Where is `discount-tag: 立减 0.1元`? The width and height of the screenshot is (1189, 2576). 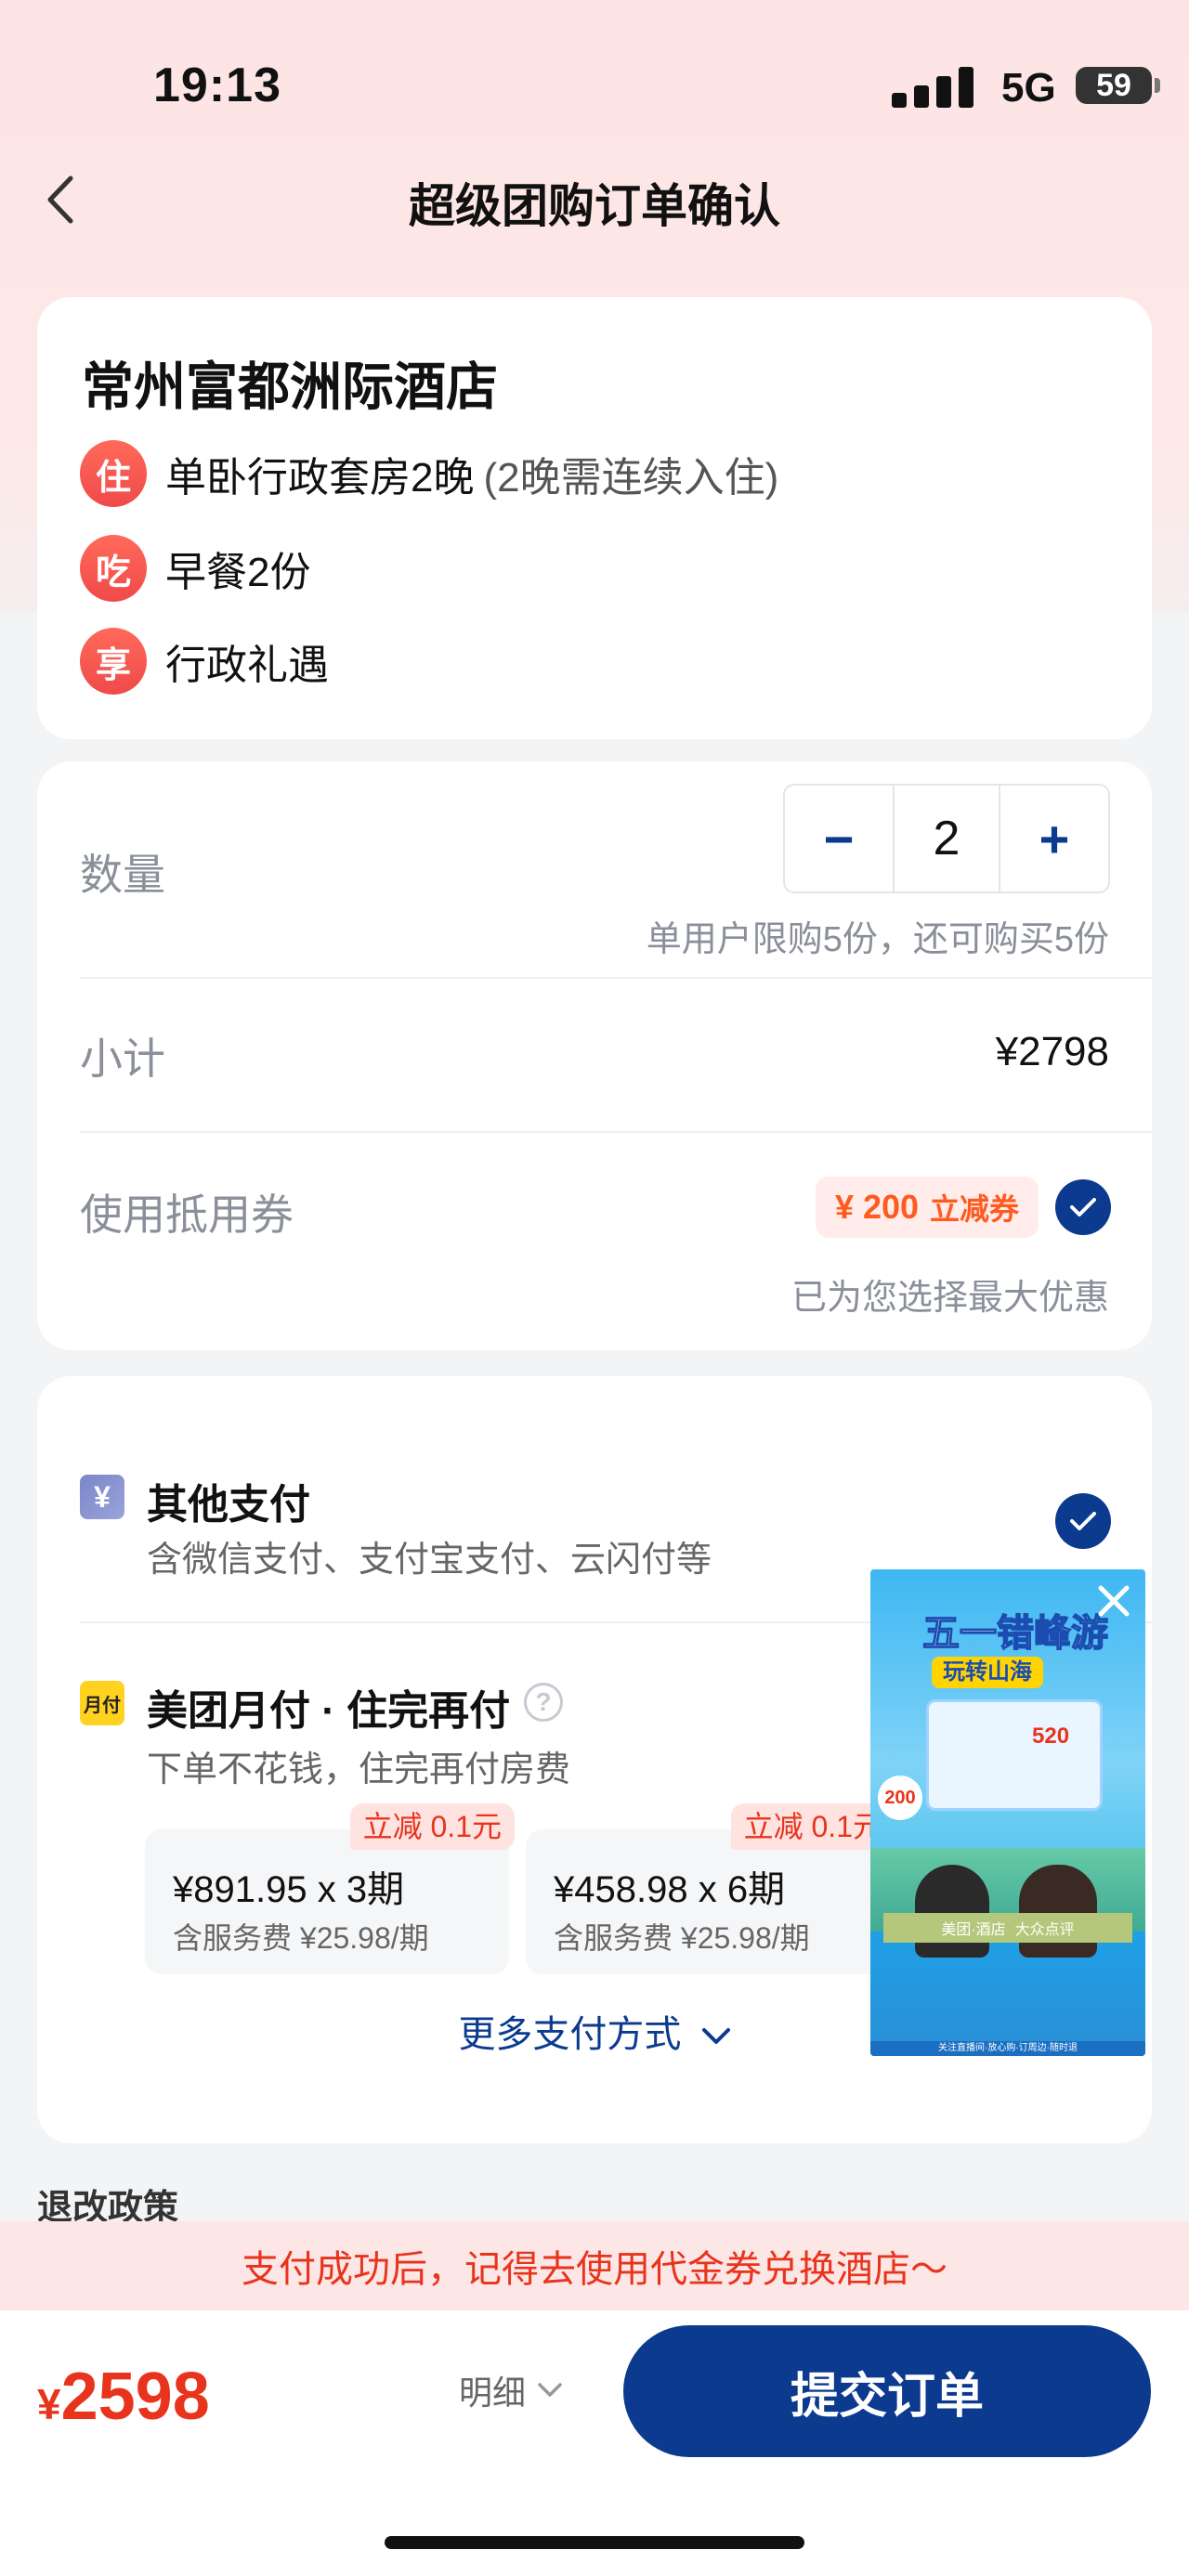
discount-tag: 立减 0.1元 is located at coordinates (432, 1826).